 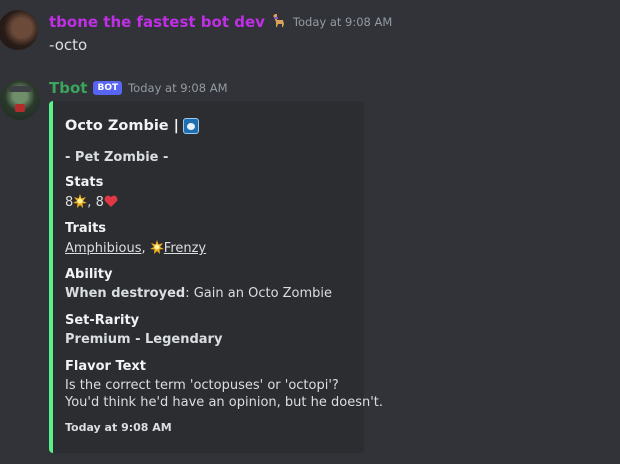 What do you see at coordinates (125, 293) in the screenshot?
I see `ability-trigger: When destroyed` at bounding box center [125, 293].